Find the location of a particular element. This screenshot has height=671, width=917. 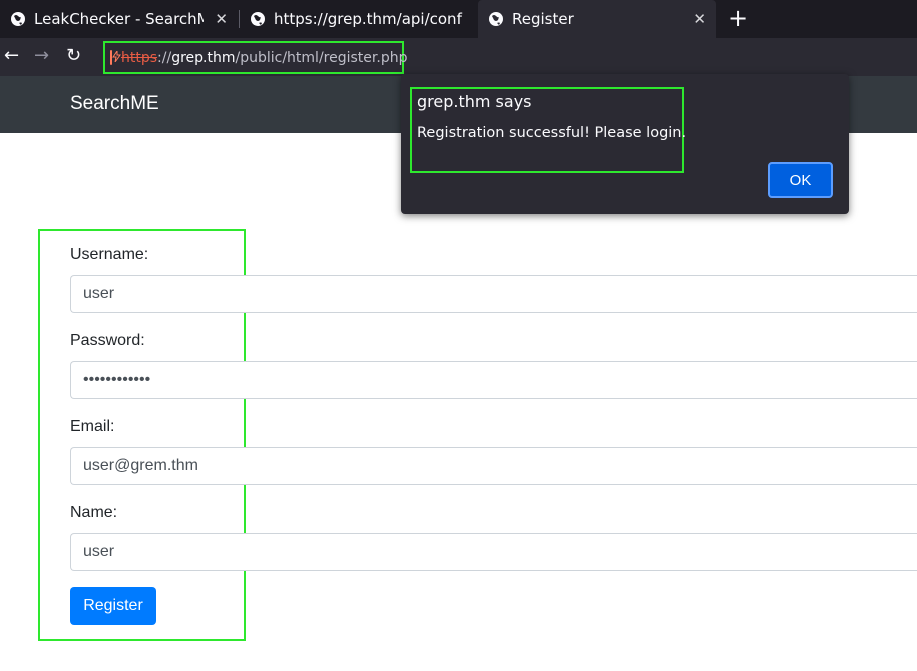

name-label: Name: is located at coordinates (94, 512).